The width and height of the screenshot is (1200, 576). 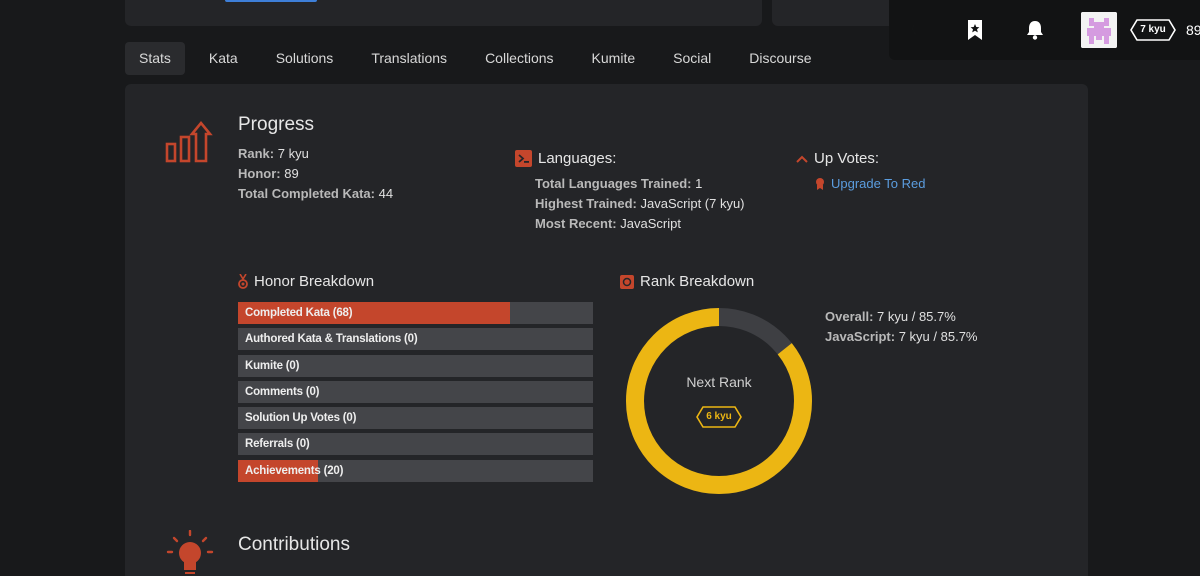 I want to click on next-rank-label: Next Rank, so click(x=719, y=382).